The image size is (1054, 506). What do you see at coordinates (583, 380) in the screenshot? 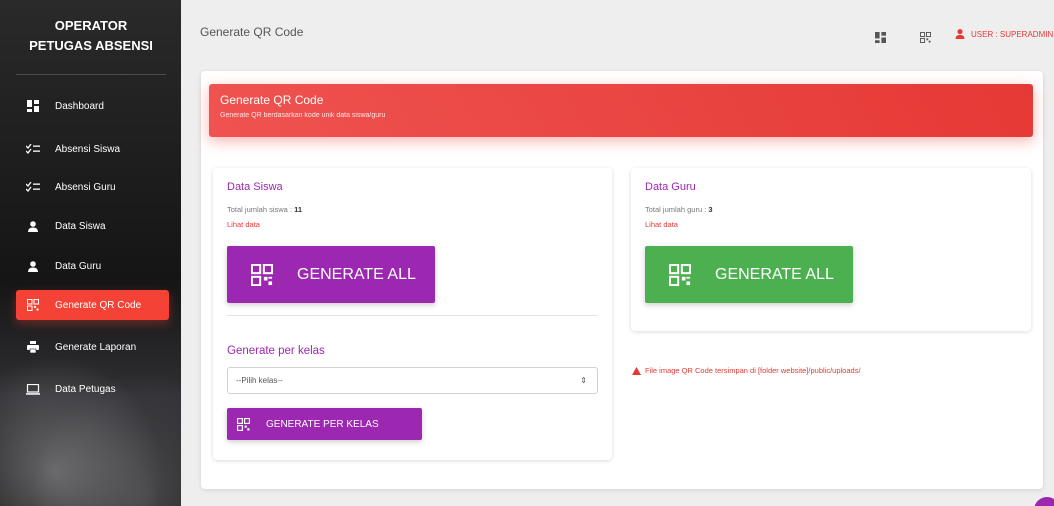
I see `select-caret-icon: ⇕` at bounding box center [583, 380].